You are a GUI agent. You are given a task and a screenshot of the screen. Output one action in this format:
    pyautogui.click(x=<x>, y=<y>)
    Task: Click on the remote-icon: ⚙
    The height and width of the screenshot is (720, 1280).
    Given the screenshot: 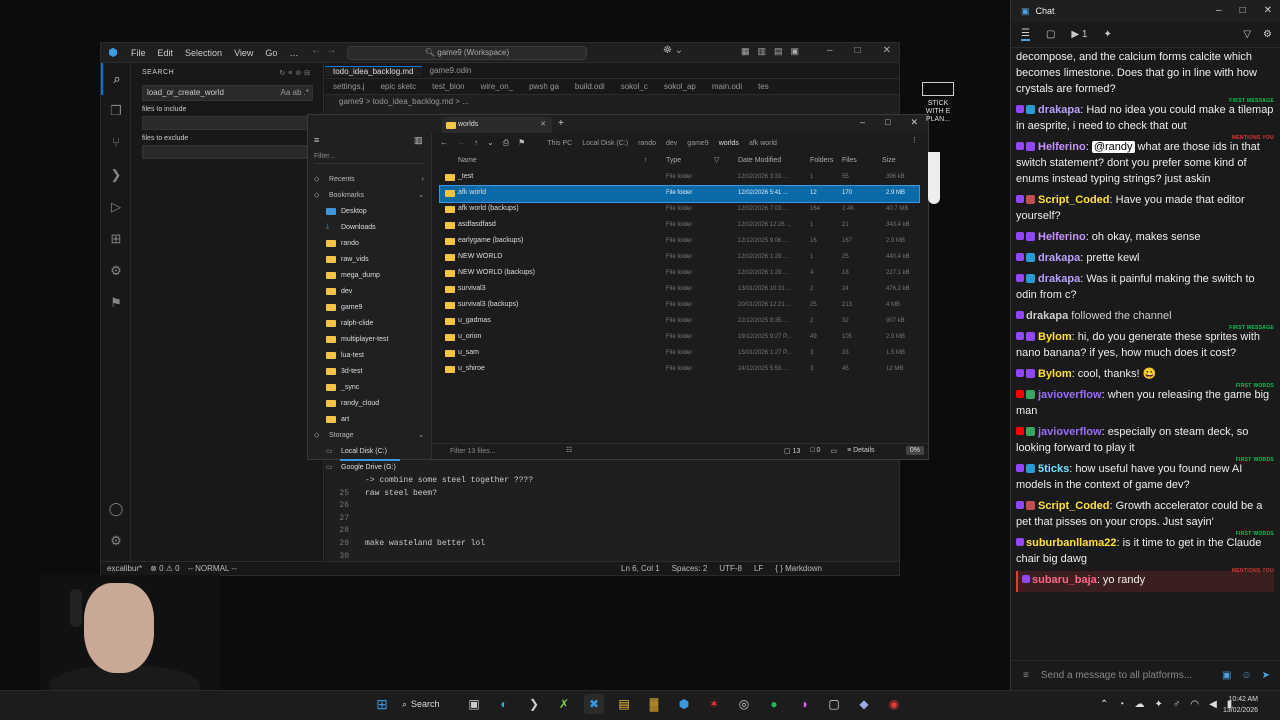 What is the action you would take?
    pyautogui.click(x=116, y=271)
    